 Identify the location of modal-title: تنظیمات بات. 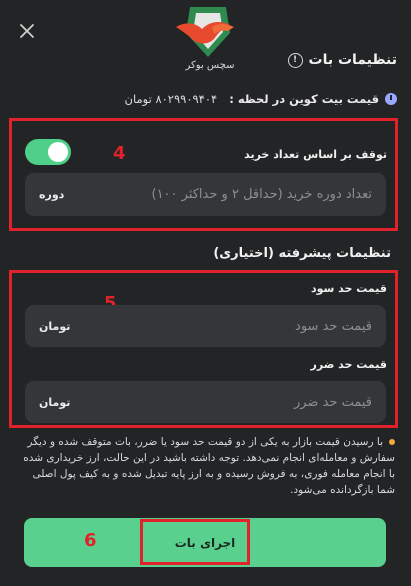
(353, 60).